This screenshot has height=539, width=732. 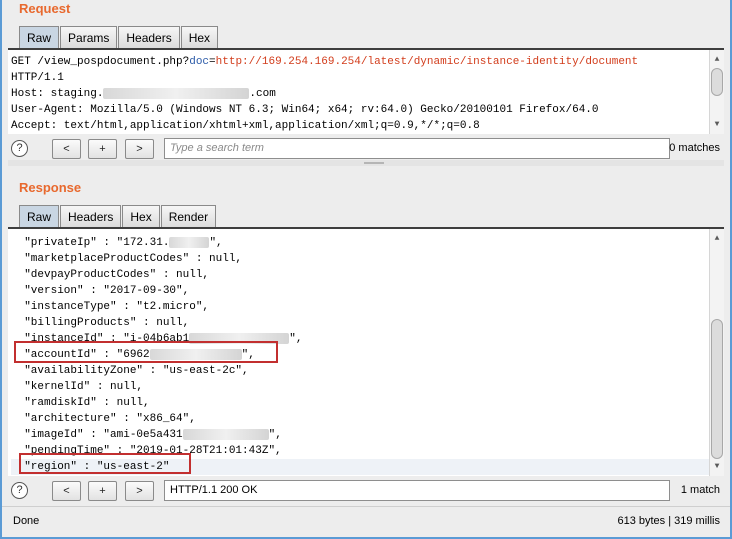 I want to click on response-line-instance-id: "instanceId" : "i-04b6ab1 ",, so click(x=157, y=338).